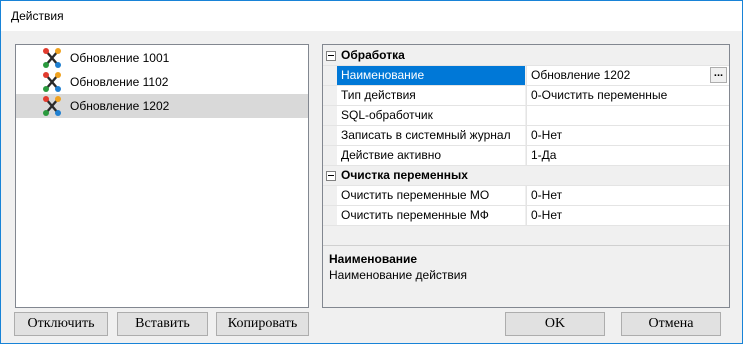  What do you see at coordinates (262, 324) in the screenshot?
I see `copy-button: Копировать` at bounding box center [262, 324].